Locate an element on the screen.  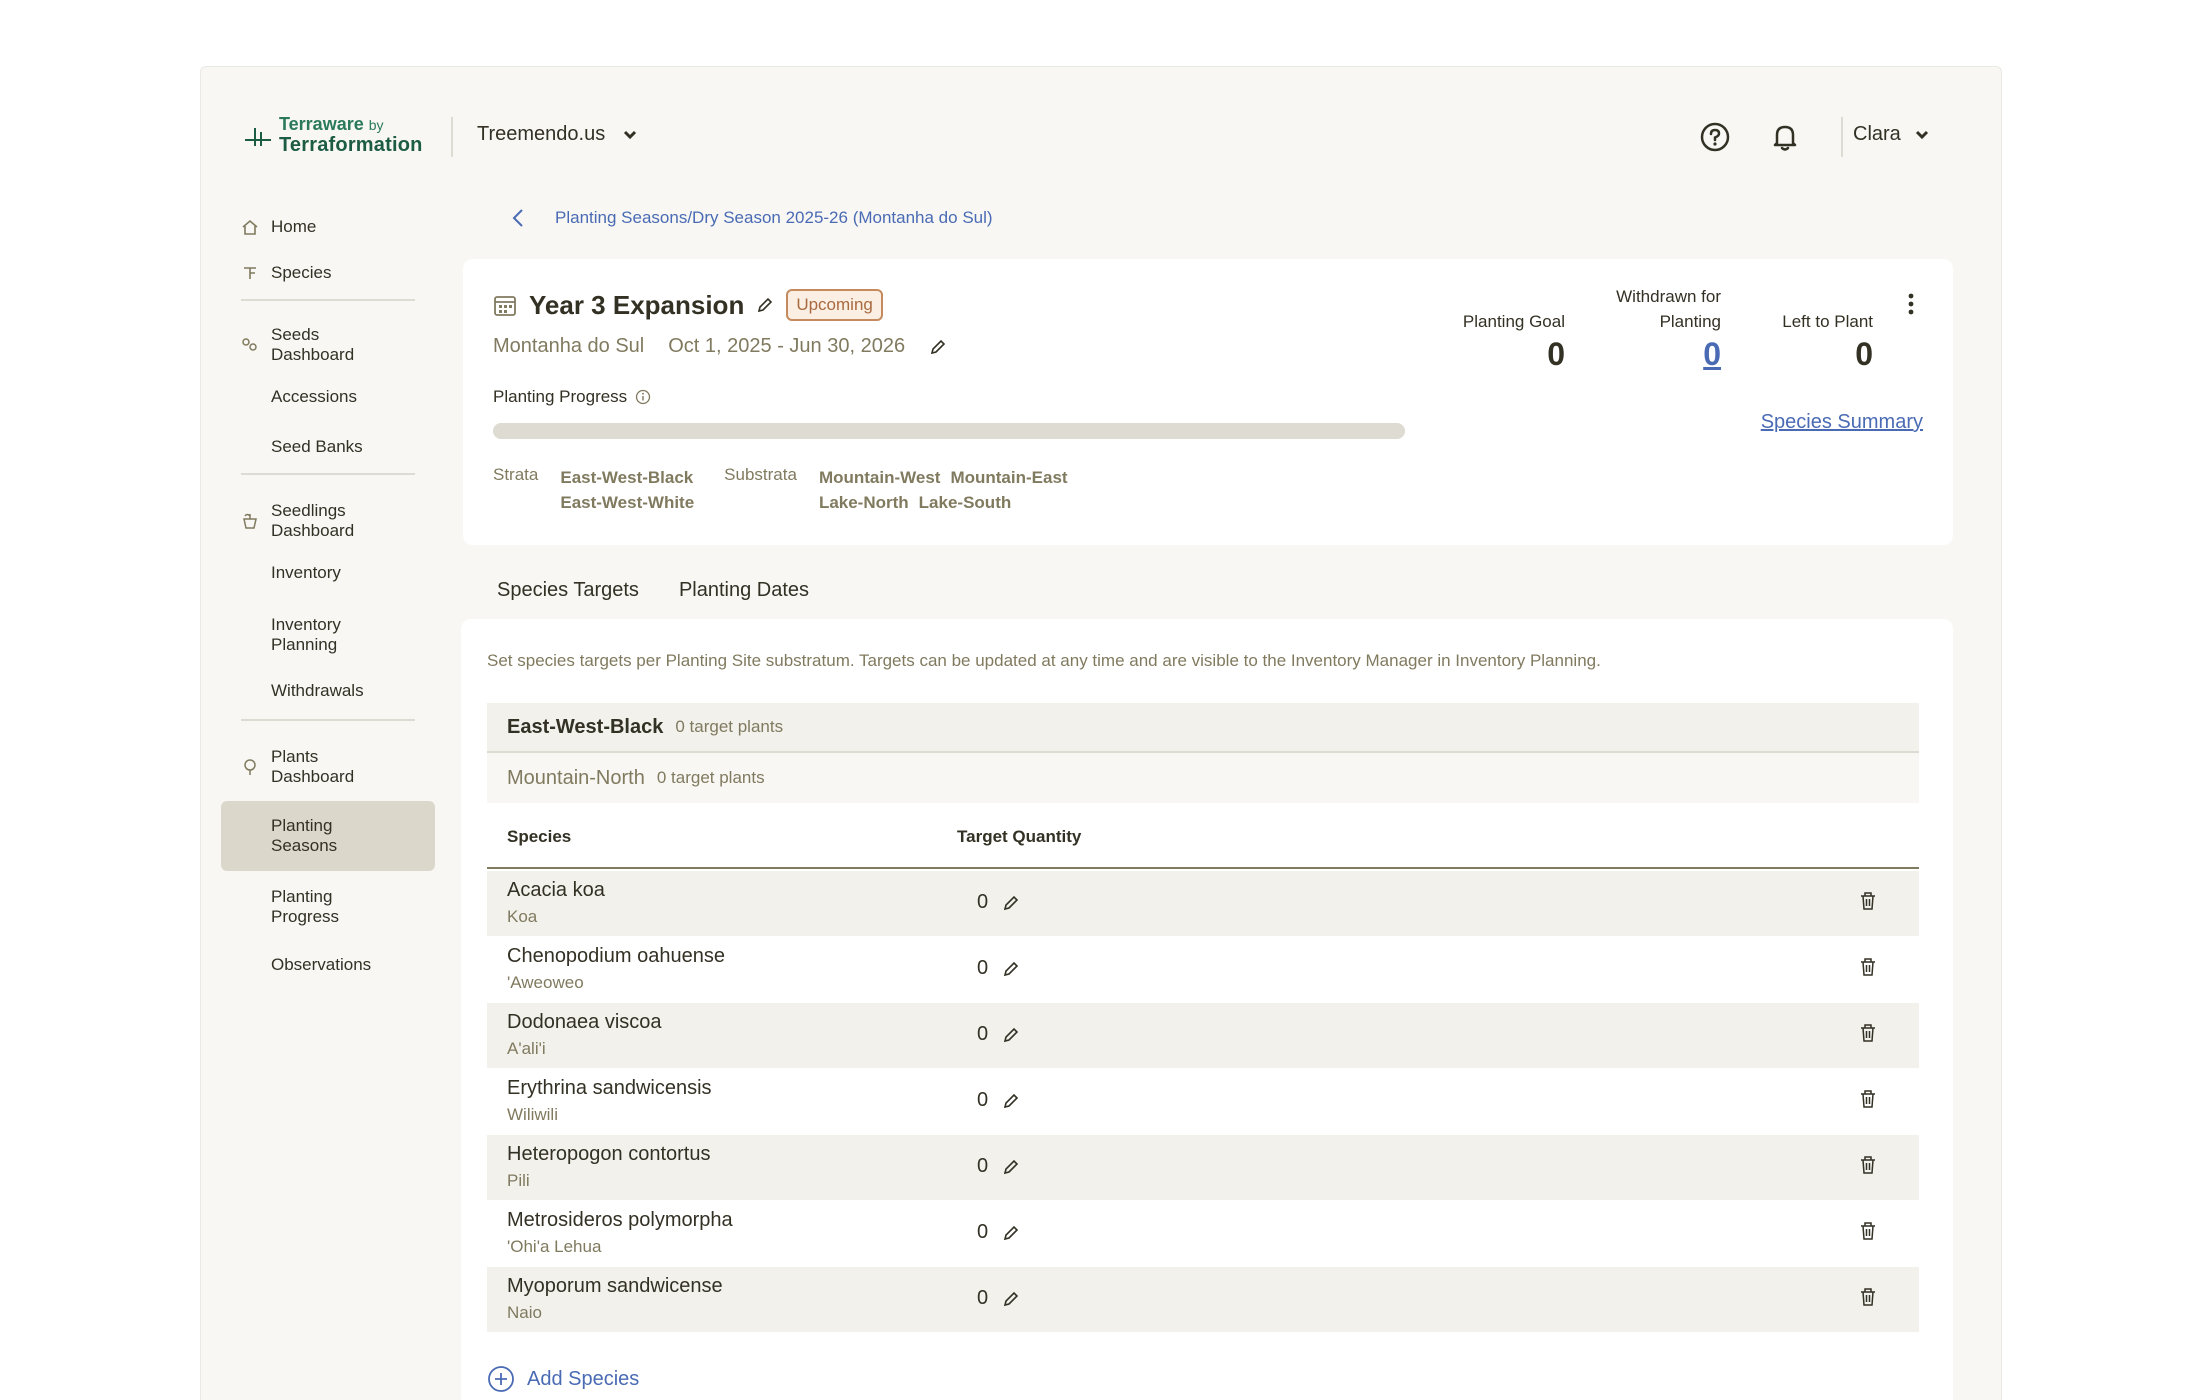
column-header-species: Species is located at coordinates (539, 837).